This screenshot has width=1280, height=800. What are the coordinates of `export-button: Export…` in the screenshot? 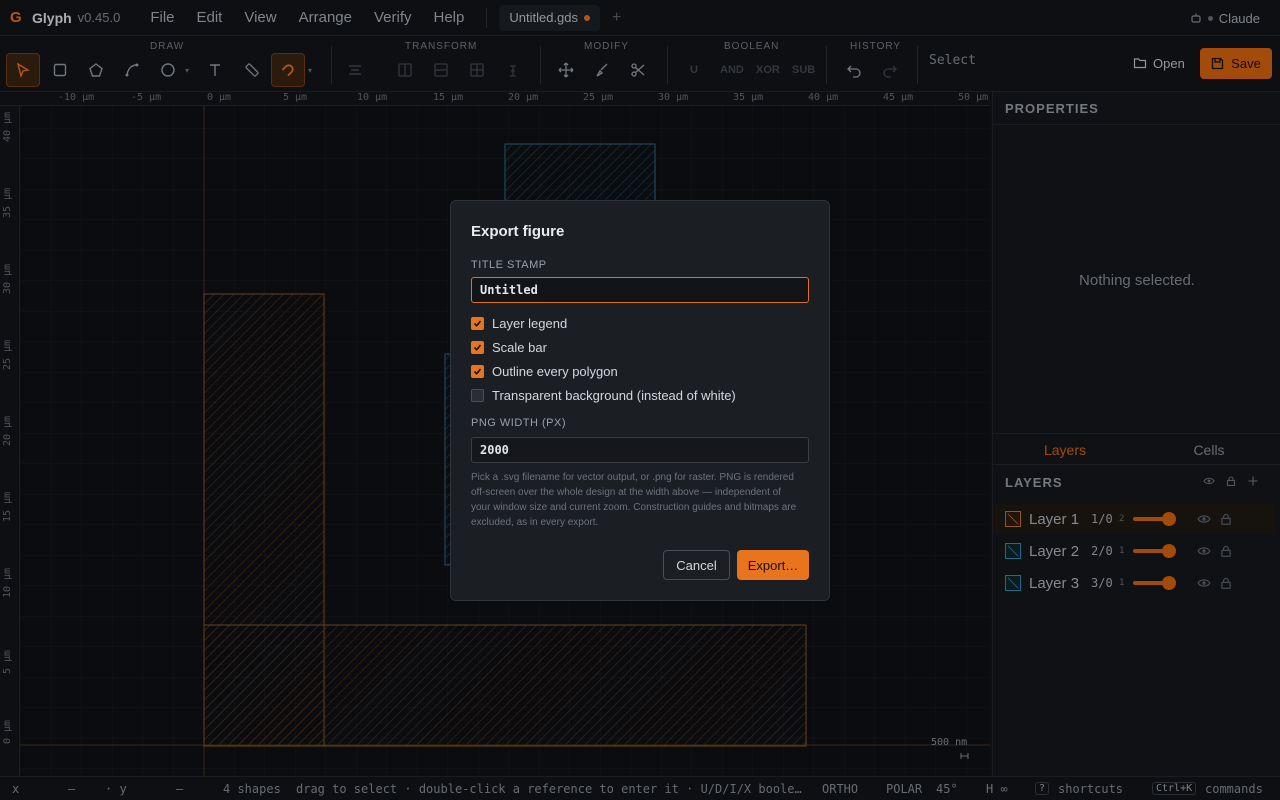 It's located at (773, 565).